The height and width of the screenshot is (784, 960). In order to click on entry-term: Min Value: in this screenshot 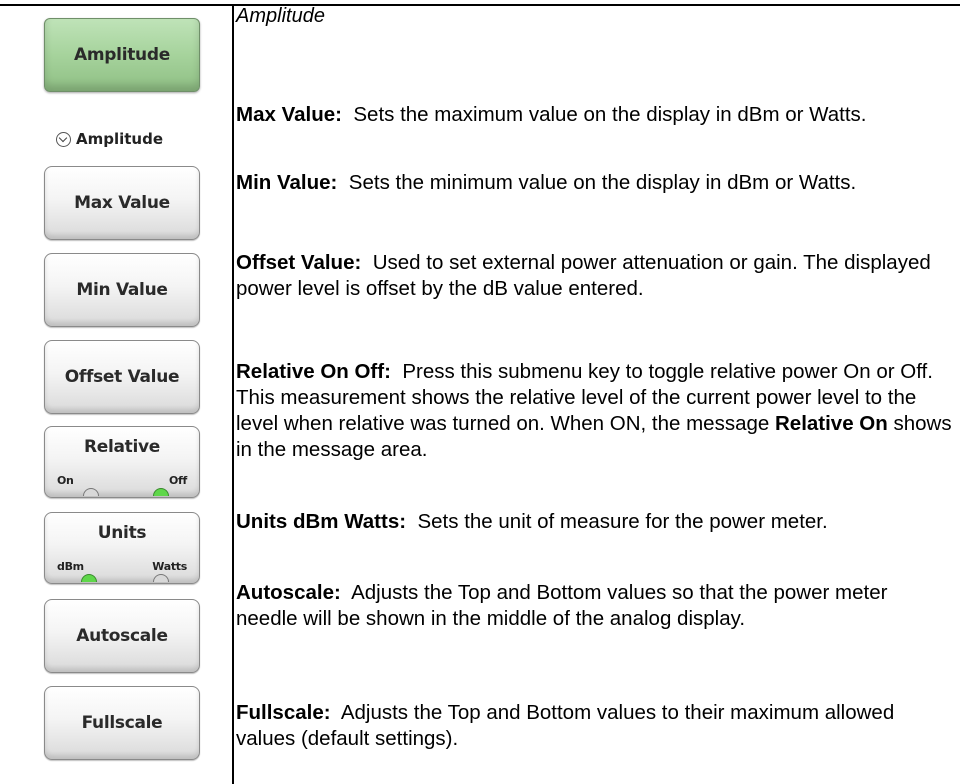, I will do `click(287, 182)`.